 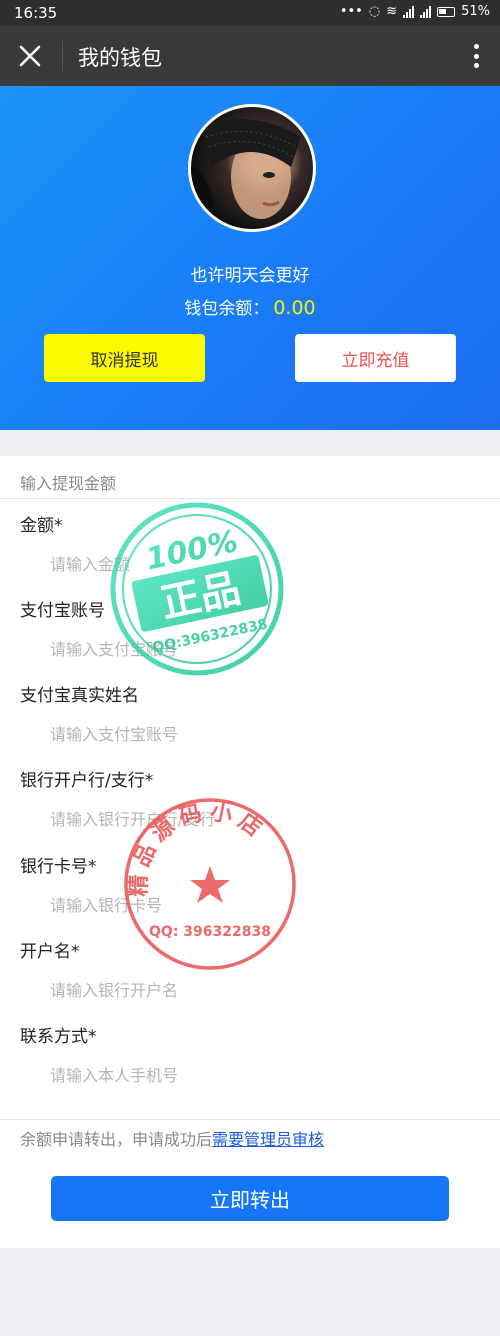 I want to click on notice-text: 余额申请转出，申请成功后需要管理员审核, so click(x=172, y=1138).